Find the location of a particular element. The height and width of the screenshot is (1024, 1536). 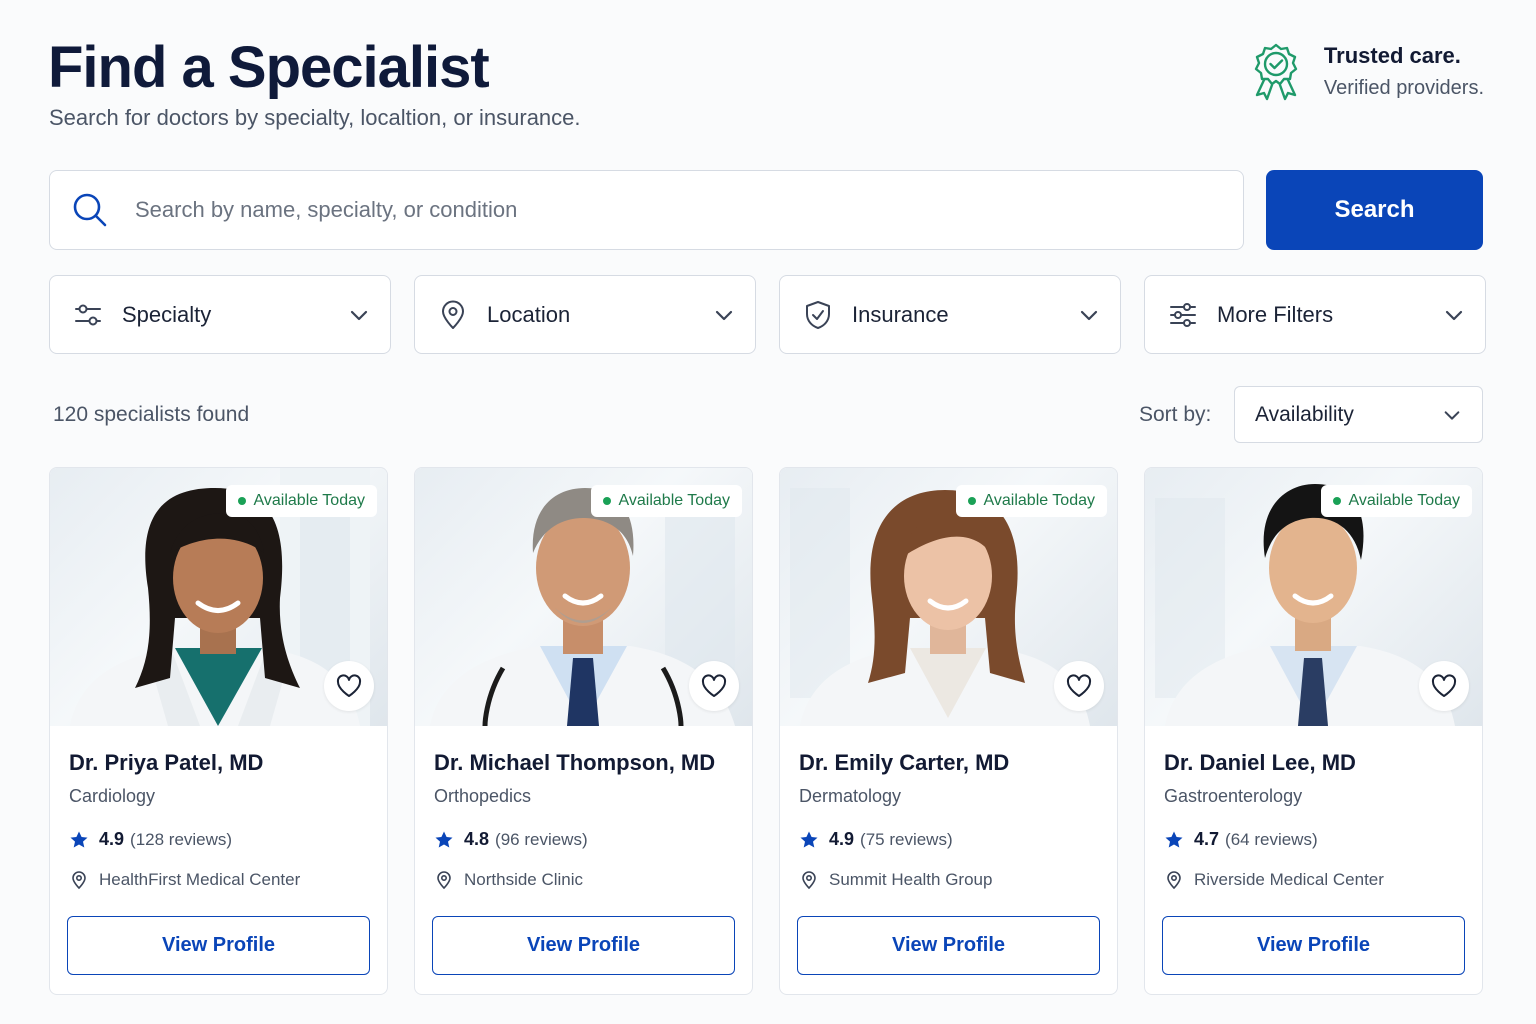

search-input is located at coordinates (635, 210).